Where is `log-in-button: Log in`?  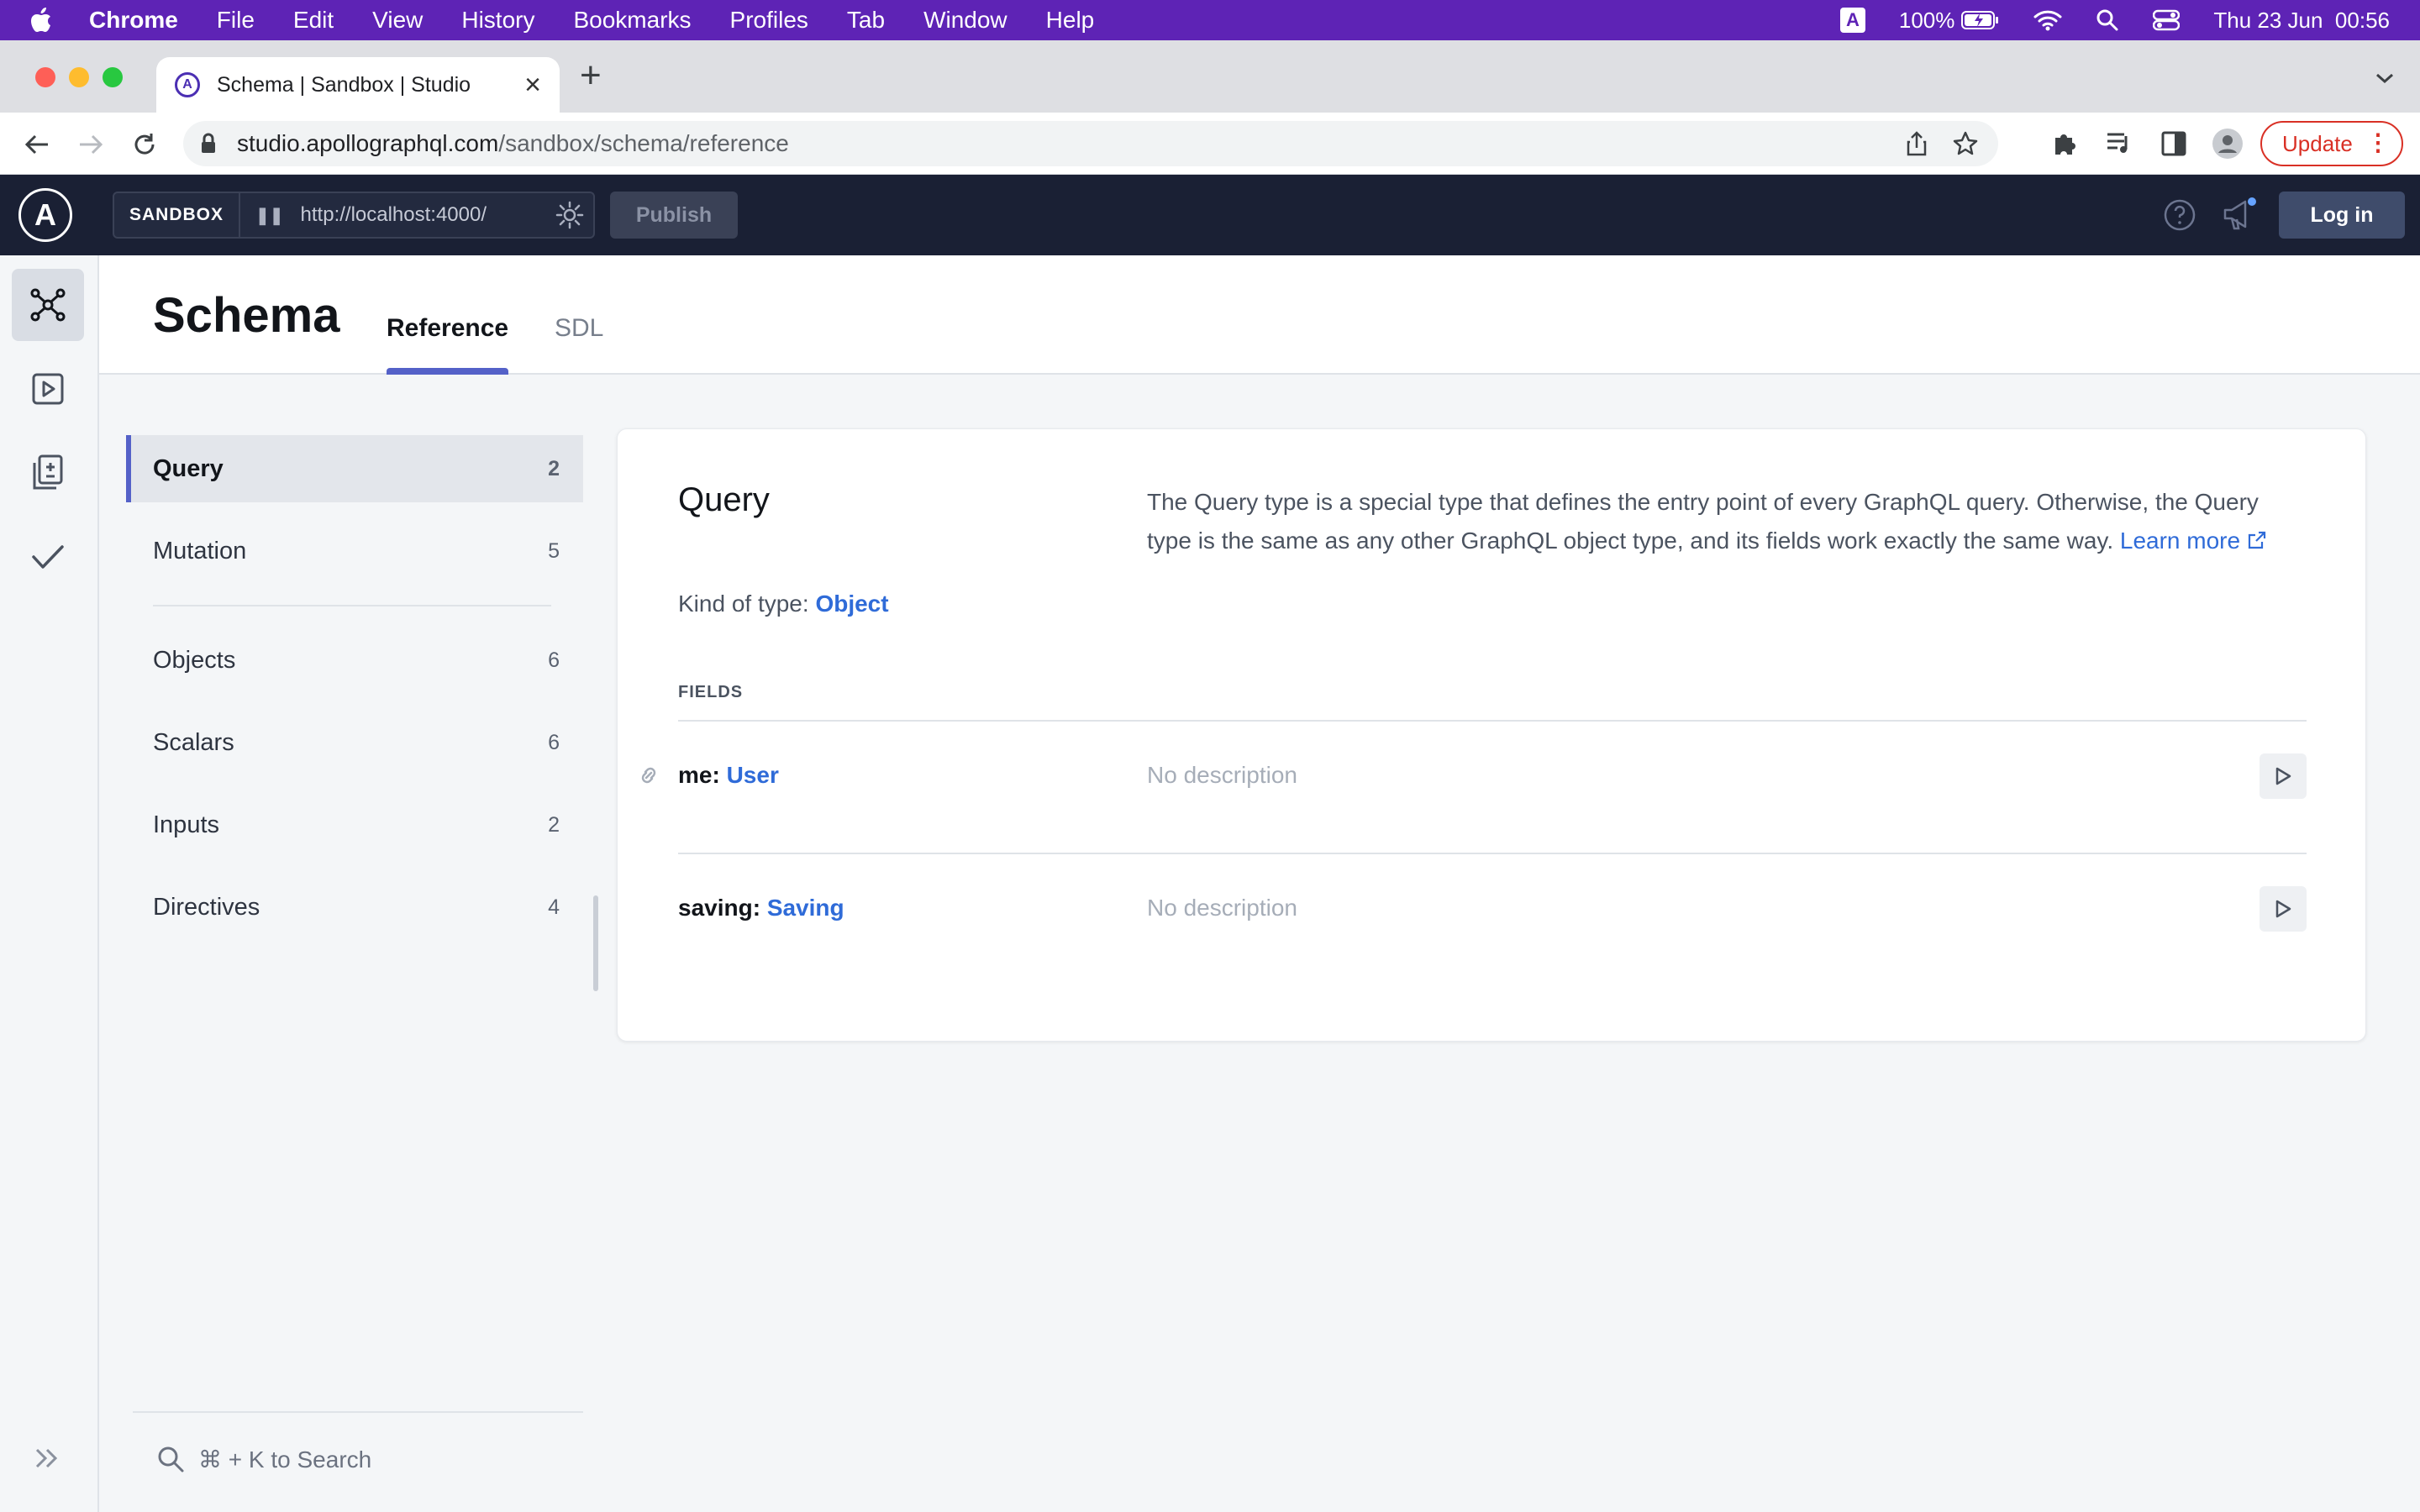
log-in-button: Log in is located at coordinates (2342, 215).